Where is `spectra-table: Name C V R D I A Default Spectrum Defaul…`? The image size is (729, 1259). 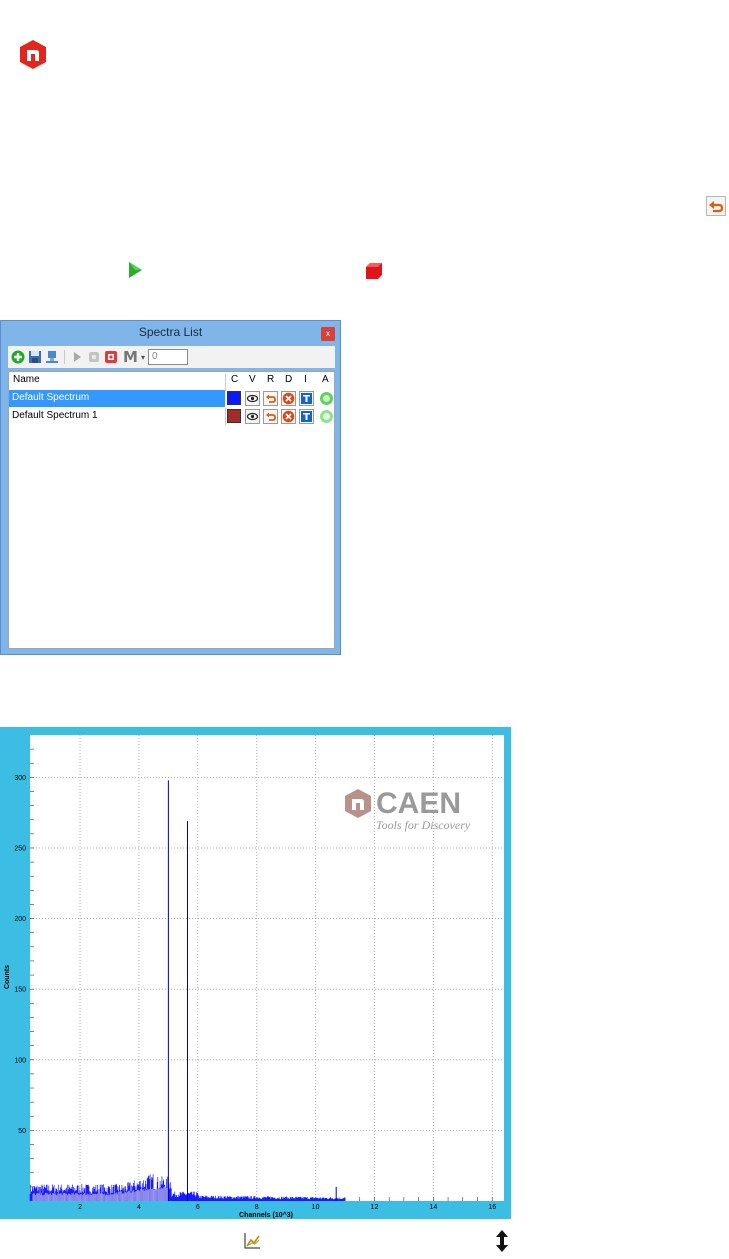
spectra-table: Name C V R D I A Default Spectrum Defaul… is located at coordinates (171, 510).